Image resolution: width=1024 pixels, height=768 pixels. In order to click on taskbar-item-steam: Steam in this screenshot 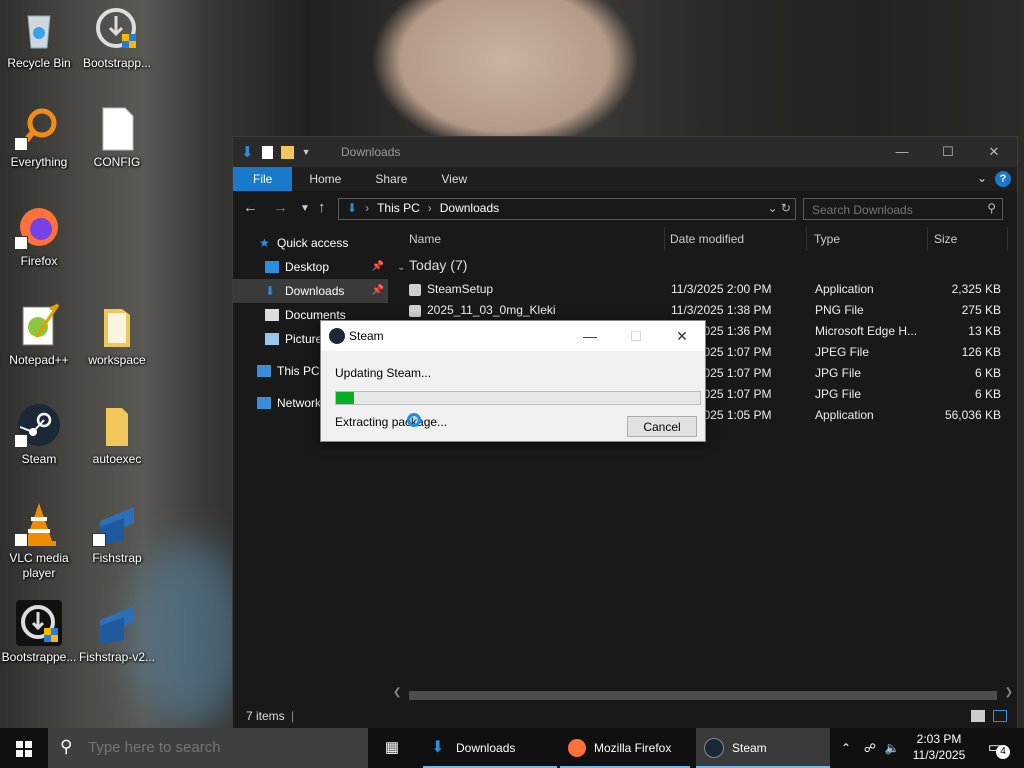, I will do `click(763, 748)`.